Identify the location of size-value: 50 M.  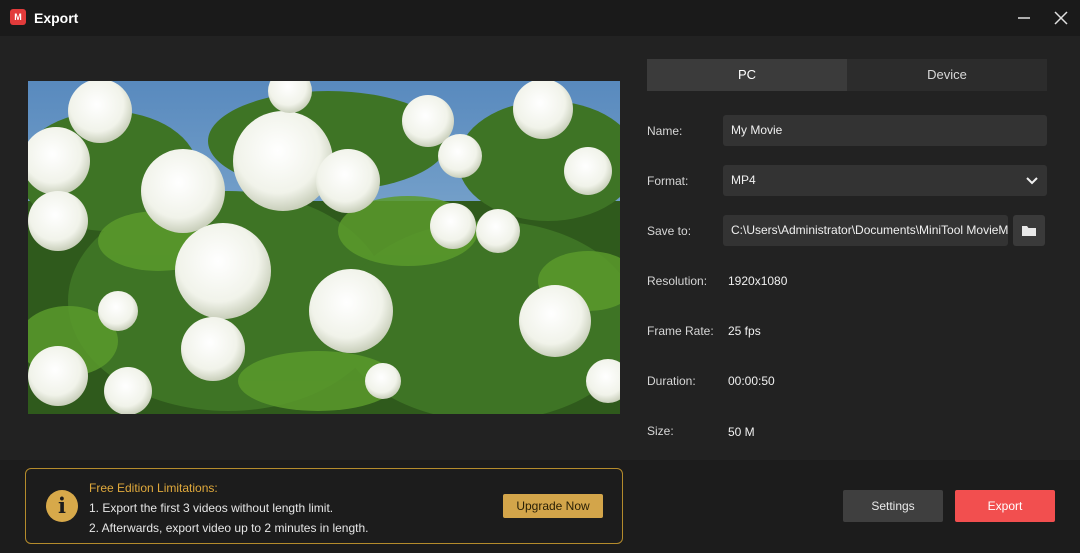
(741, 432).